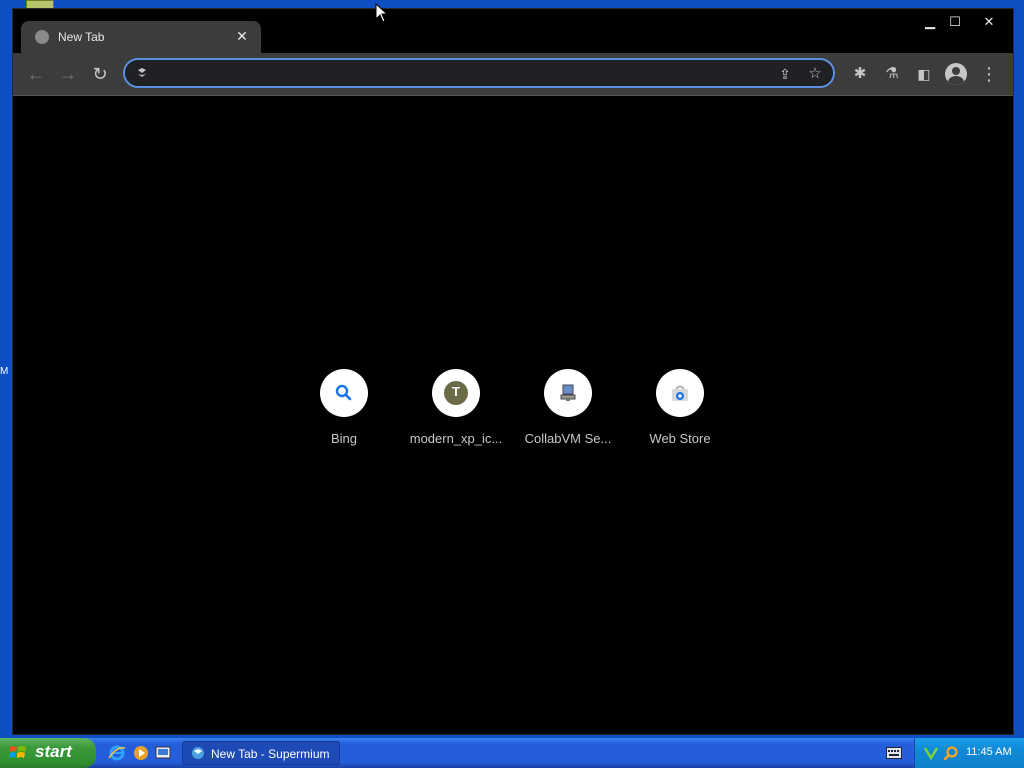 The width and height of the screenshot is (1024, 768). What do you see at coordinates (989, 74) in the screenshot?
I see `menu-button: ⋮` at bounding box center [989, 74].